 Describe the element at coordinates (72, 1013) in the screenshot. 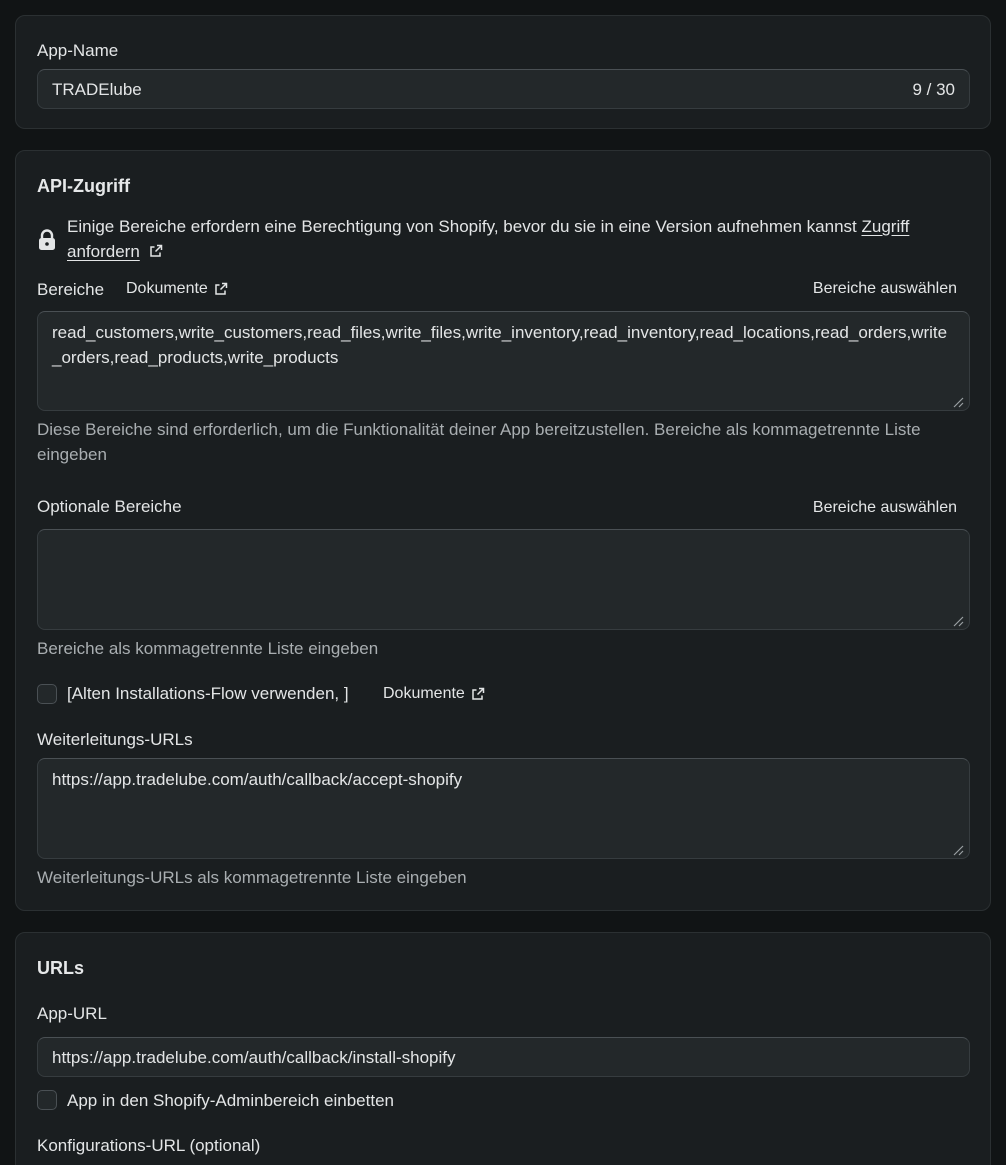

I see `app-url-label: App-URL` at that location.